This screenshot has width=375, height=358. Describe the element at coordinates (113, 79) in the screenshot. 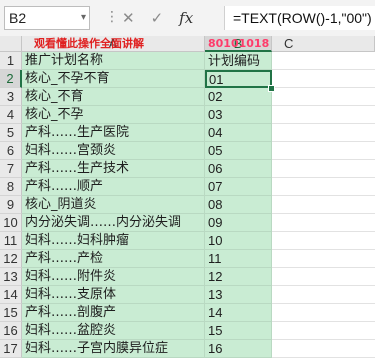

I see `cell-a: 核心_不孕不育` at that location.